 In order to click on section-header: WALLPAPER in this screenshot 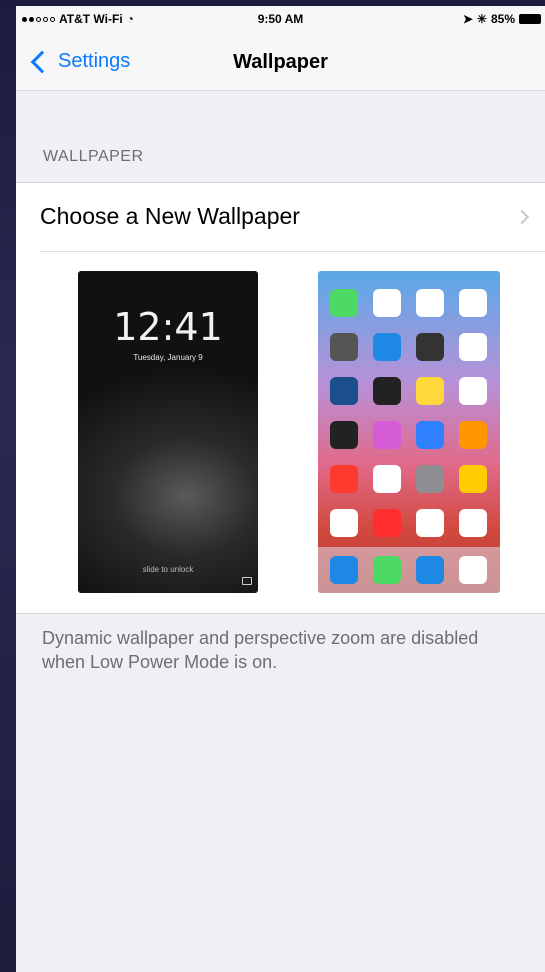, I will do `click(93, 156)`.